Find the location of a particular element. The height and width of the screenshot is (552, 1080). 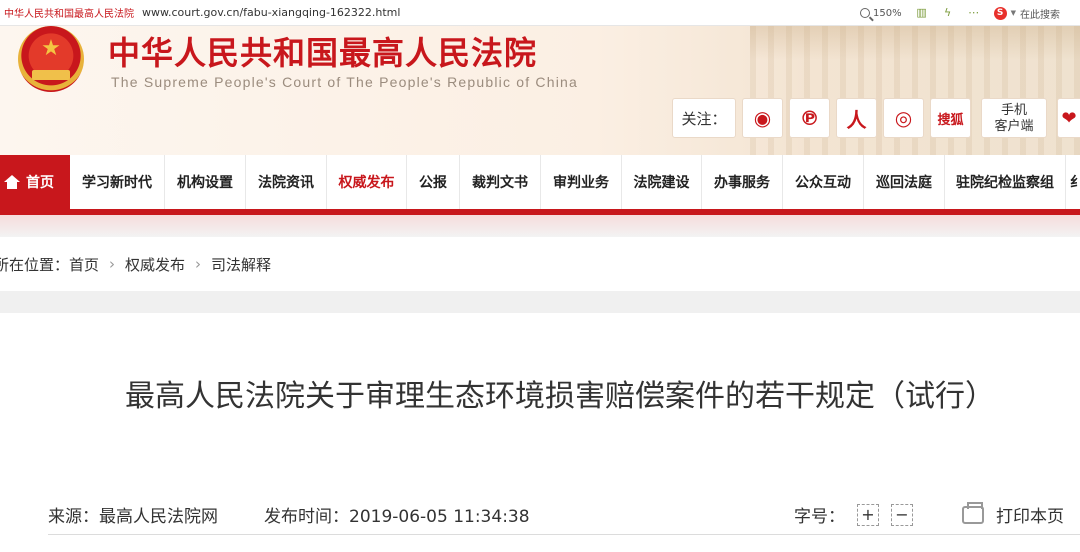

nav-item-court-building: 法院建设 is located at coordinates (662, 182).